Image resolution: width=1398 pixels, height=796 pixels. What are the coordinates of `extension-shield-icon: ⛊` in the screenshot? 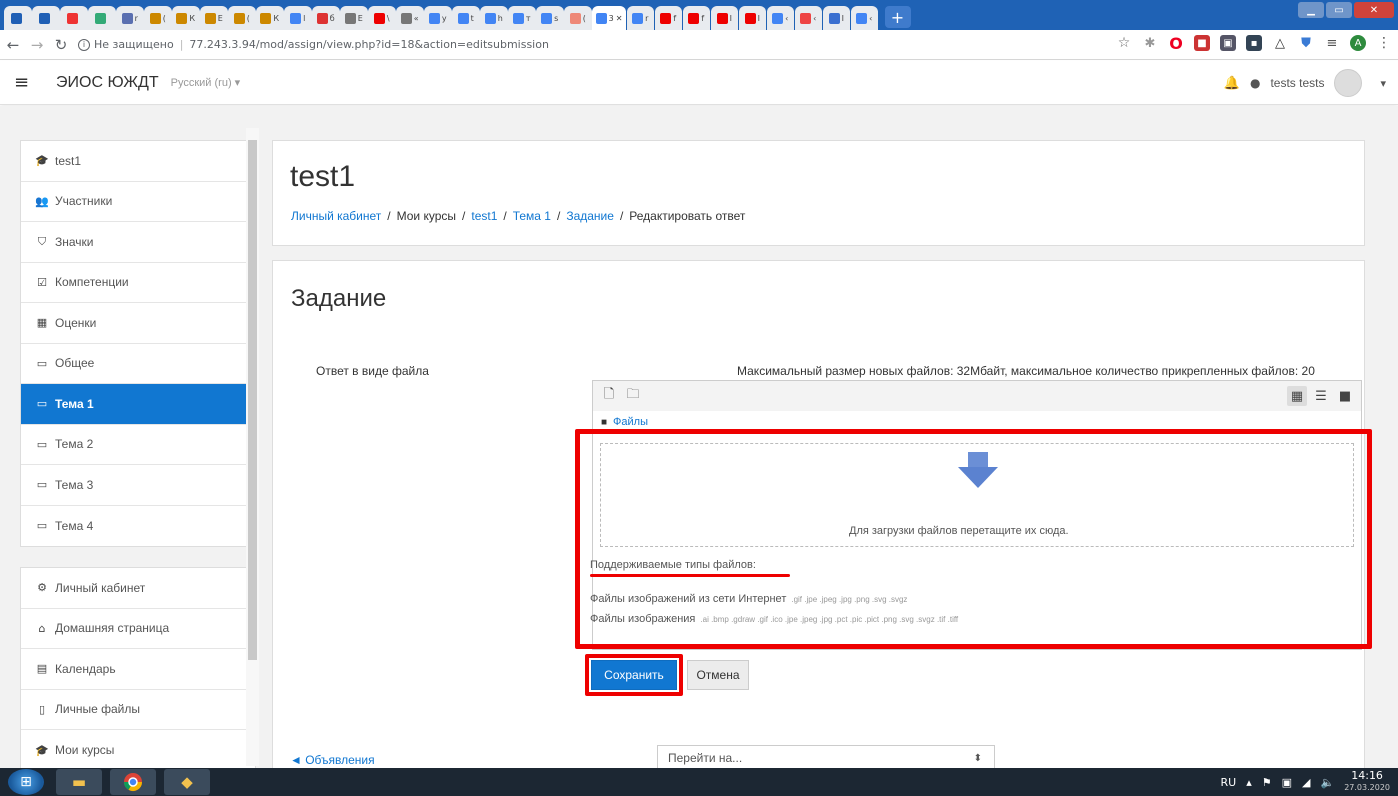 It's located at (1306, 43).